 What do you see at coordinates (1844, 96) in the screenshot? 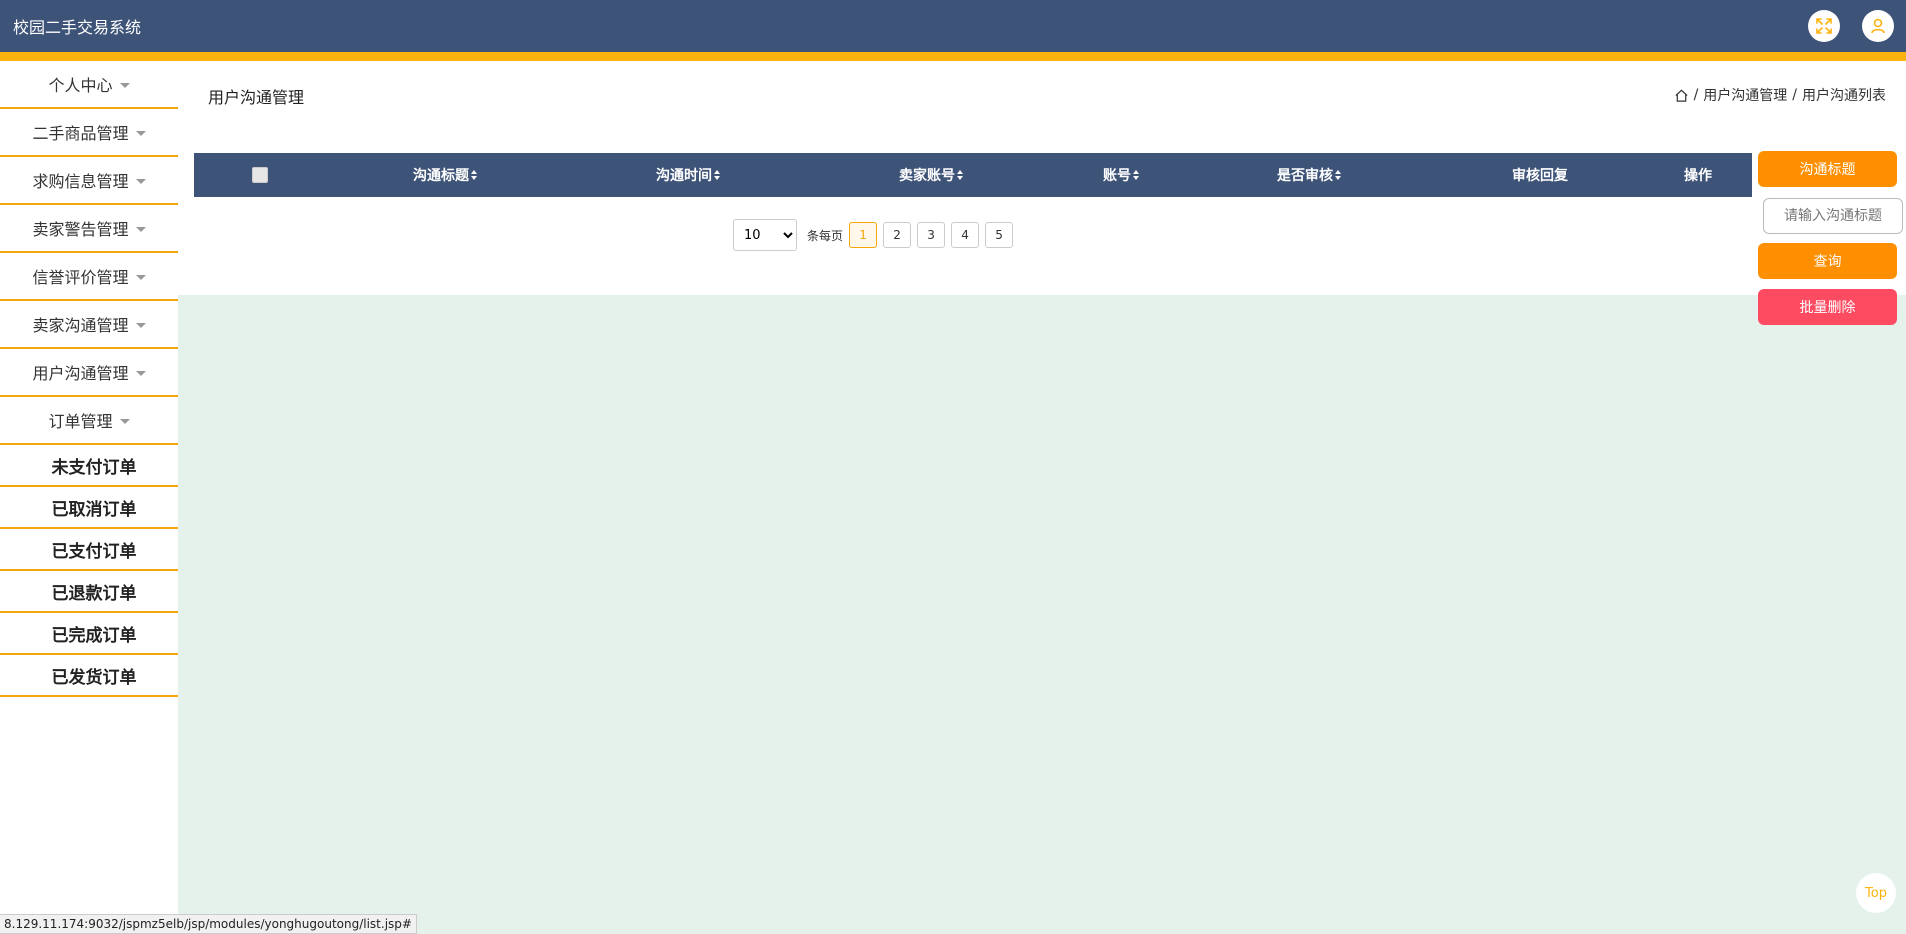
I see `breadcrumb-item: 用户沟通列表` at bounding box center [1844, 96].